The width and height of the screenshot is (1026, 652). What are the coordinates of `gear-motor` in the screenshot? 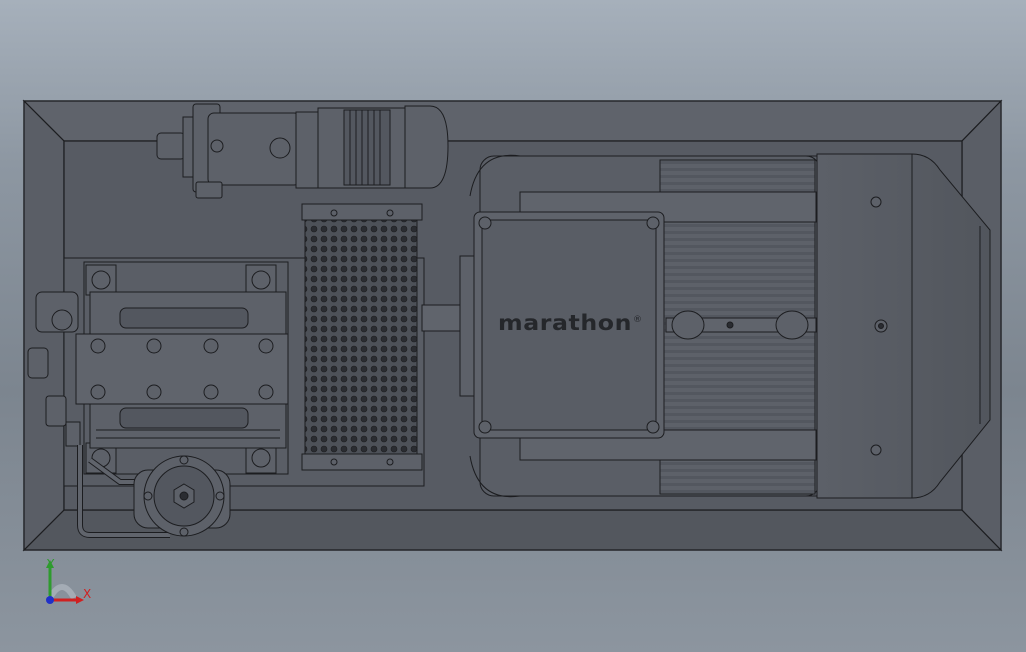 It's located at (302, 151).